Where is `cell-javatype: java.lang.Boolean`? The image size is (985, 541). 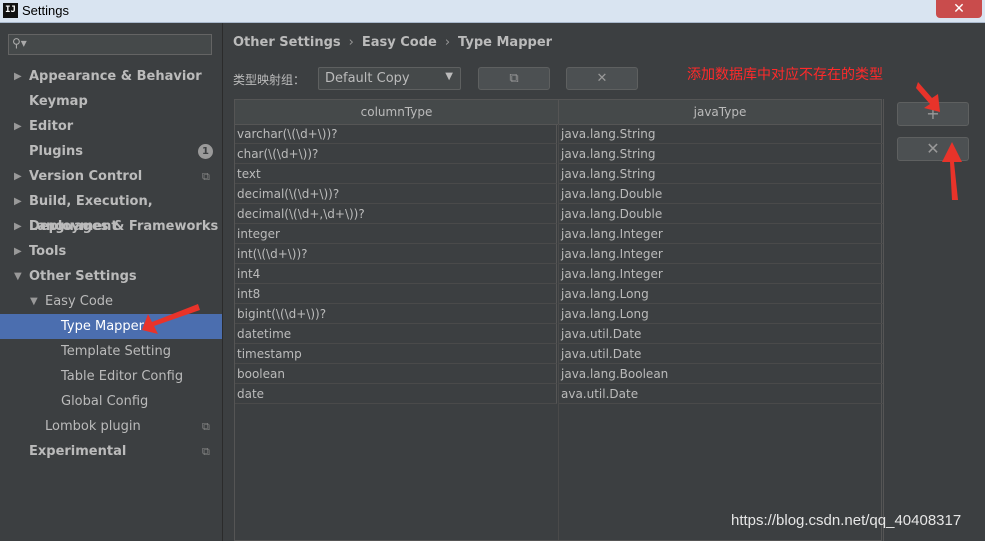 cell-javatype: java.lang.Boolean is located at coordinates (721, 374).